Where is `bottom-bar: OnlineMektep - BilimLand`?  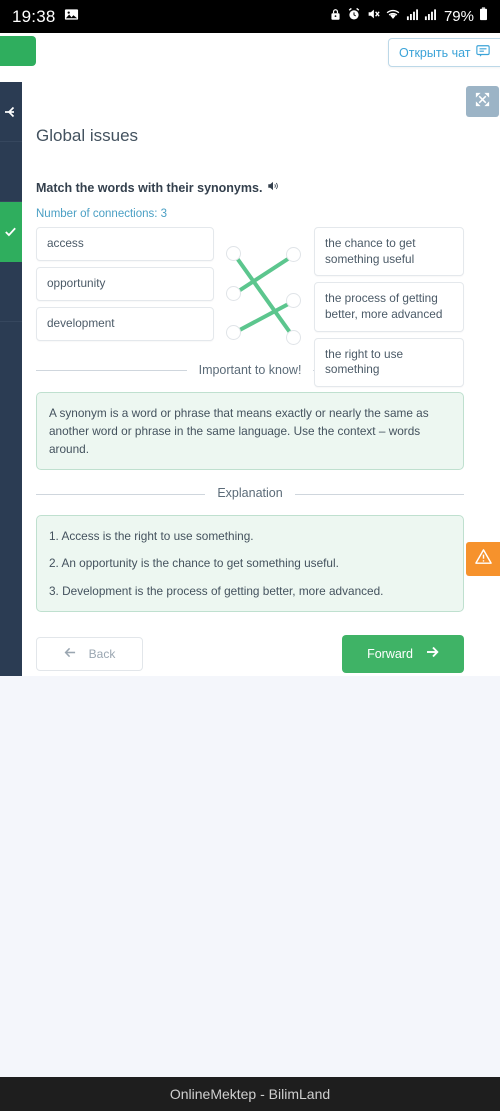
bottom-bar: OnlineMektep - BilimLand is located at coordinates (250, 1094).